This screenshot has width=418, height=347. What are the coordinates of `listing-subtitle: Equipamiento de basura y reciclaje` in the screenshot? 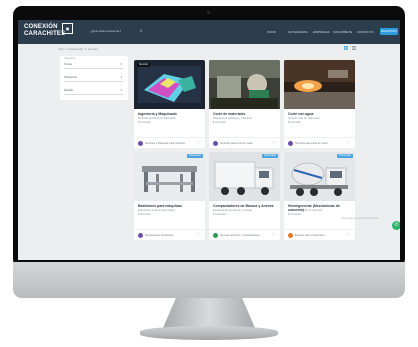 It's located at (232, 210).